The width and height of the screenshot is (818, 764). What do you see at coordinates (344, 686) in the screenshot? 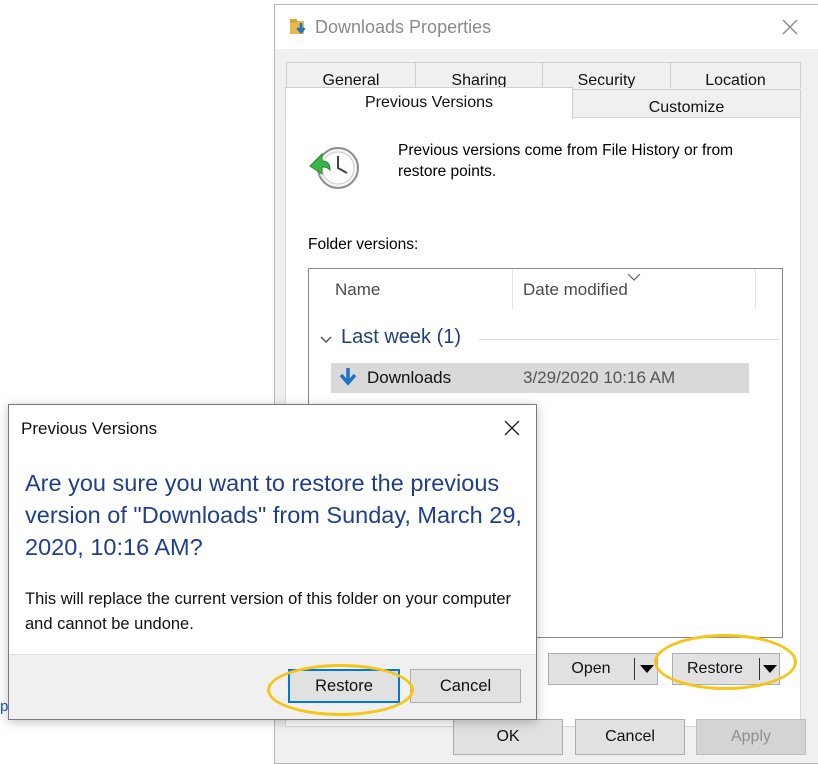
I see `restore-button: Restore` at bounding box center [344, 686].